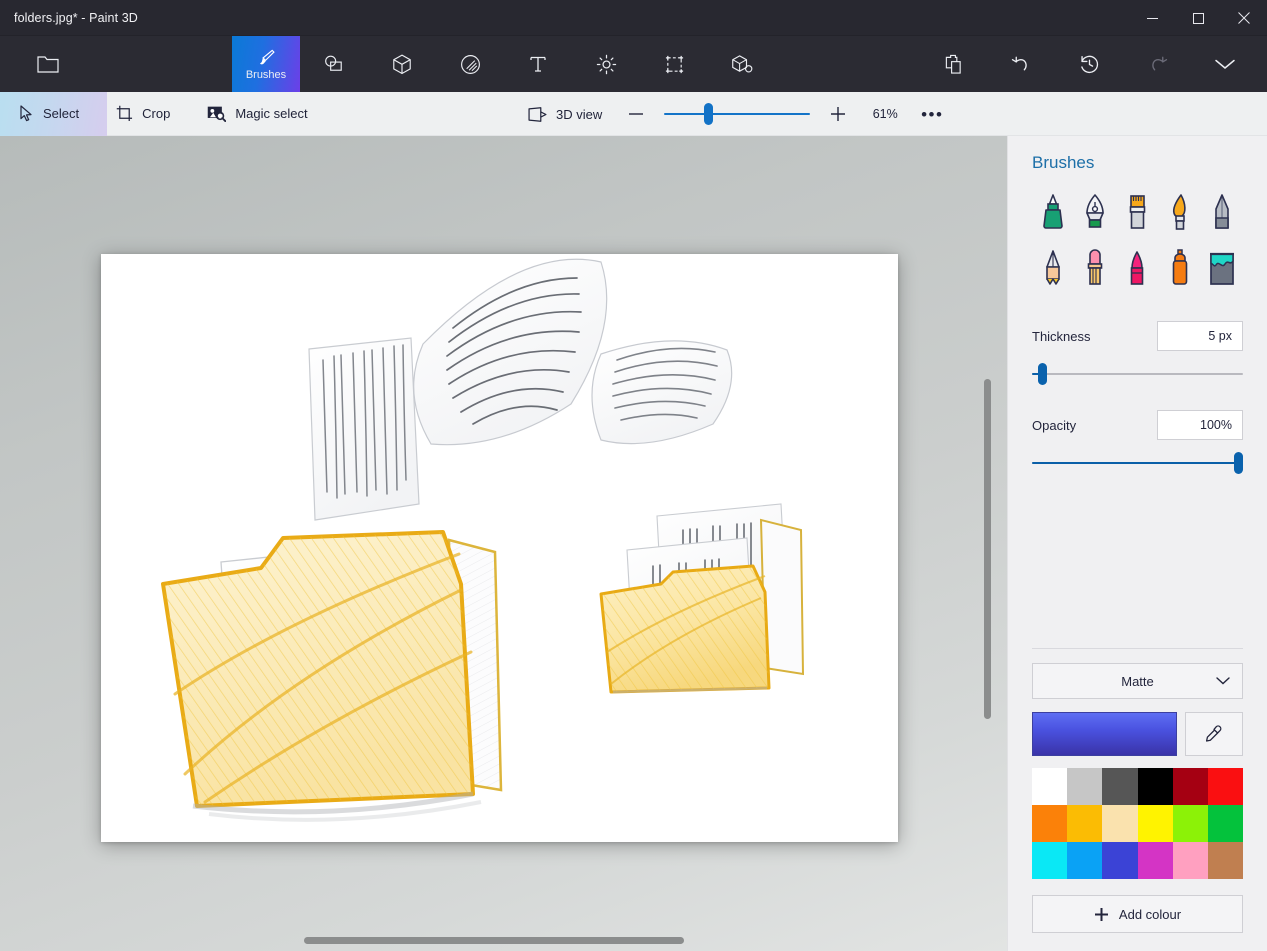 The height and width of the screenshot is (951, 1267). Describe the element at coordinates (1214, 734) in the screenshot. I see `eyedropper-button` at that location.